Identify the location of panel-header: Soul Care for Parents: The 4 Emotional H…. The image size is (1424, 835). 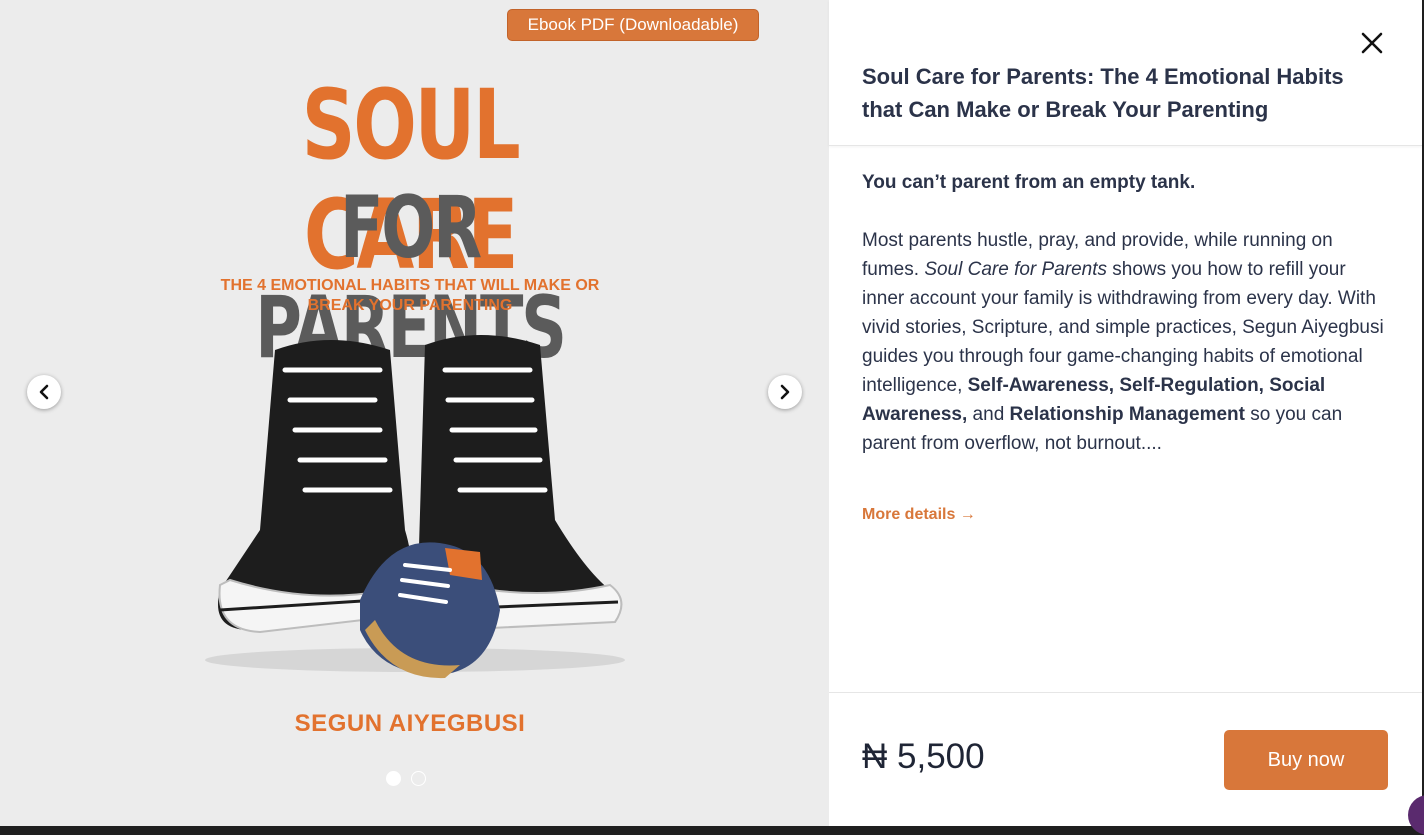
(1125, 73).